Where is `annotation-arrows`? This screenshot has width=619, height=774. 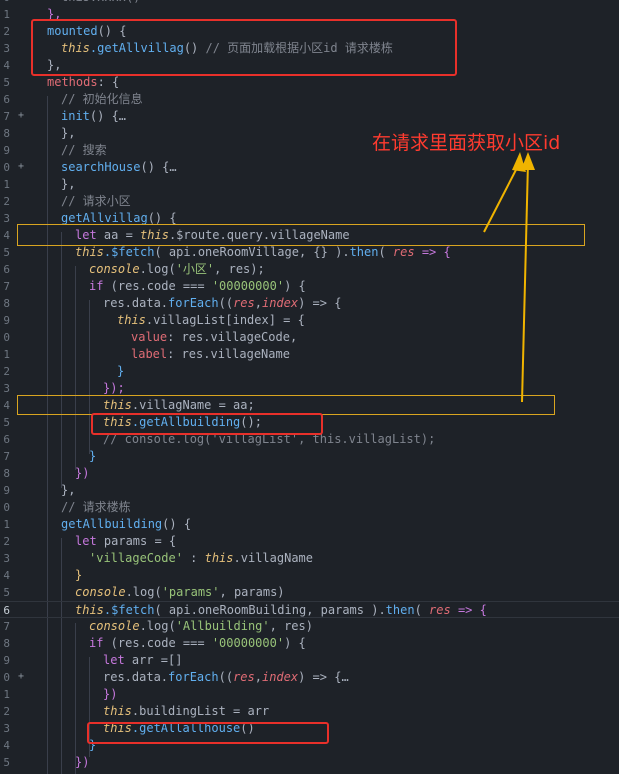 annotation-arrows is located at coordinates (509, 277).